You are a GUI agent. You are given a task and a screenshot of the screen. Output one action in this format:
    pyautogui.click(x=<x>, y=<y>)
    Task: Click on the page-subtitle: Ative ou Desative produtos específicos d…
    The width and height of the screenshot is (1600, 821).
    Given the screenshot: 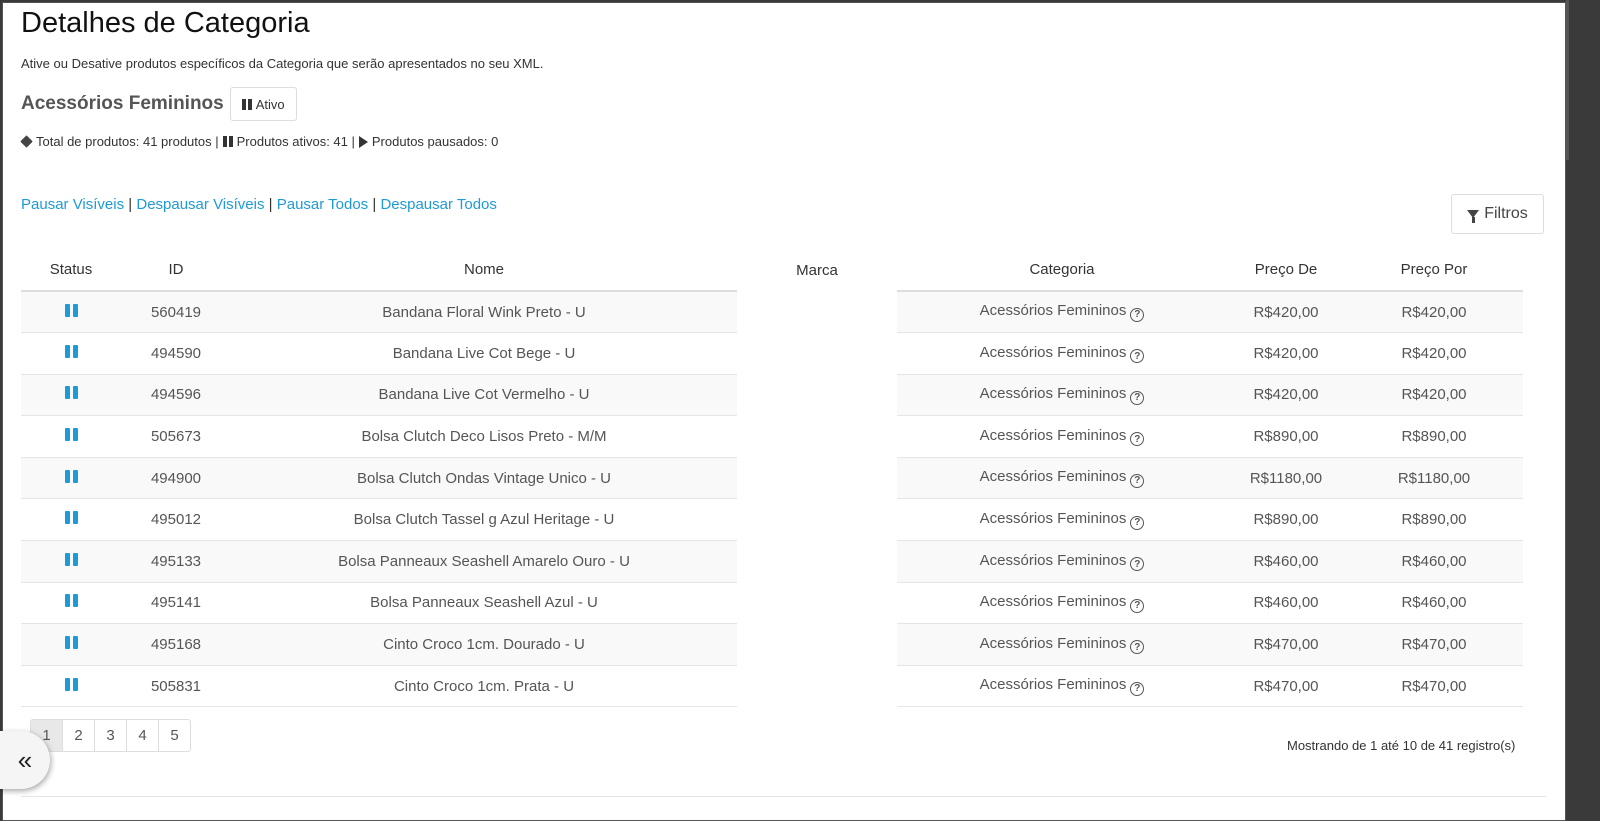 What is the action you would take?
    pyautogui.click(x=282, y=63)
    